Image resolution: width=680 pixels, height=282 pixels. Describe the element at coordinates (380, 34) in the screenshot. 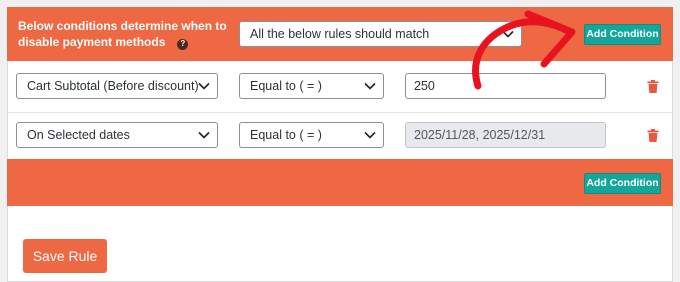

I see `match-rule-select: All the below rules should match` at that location.